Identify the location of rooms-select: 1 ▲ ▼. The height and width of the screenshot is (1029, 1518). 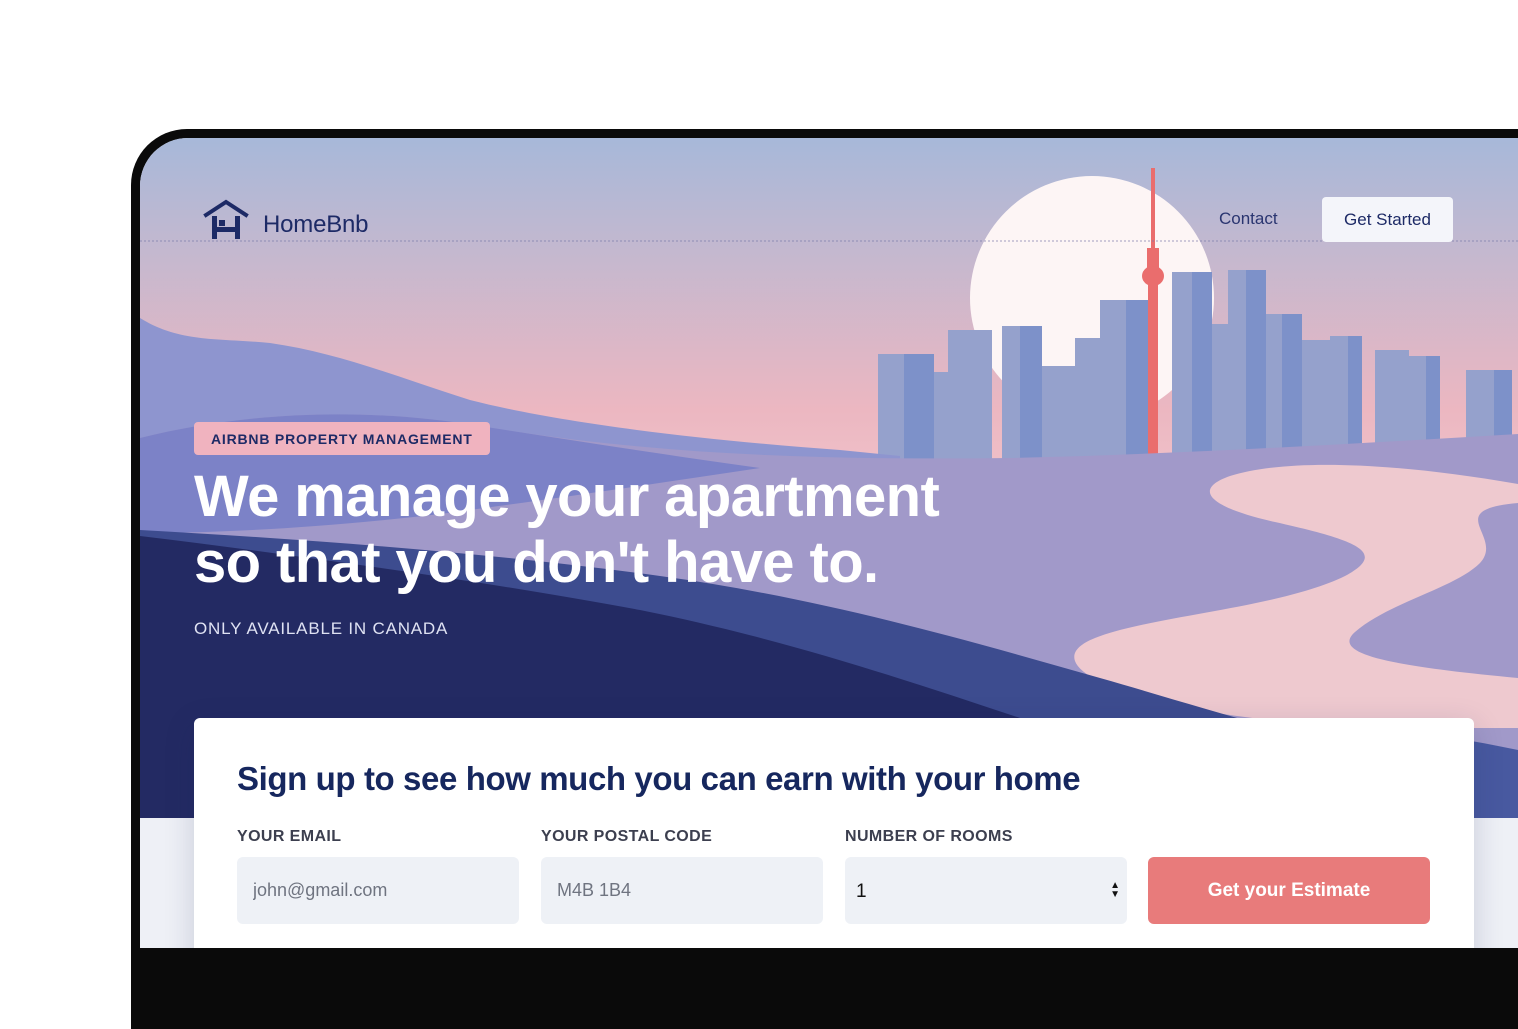
(986, 890).